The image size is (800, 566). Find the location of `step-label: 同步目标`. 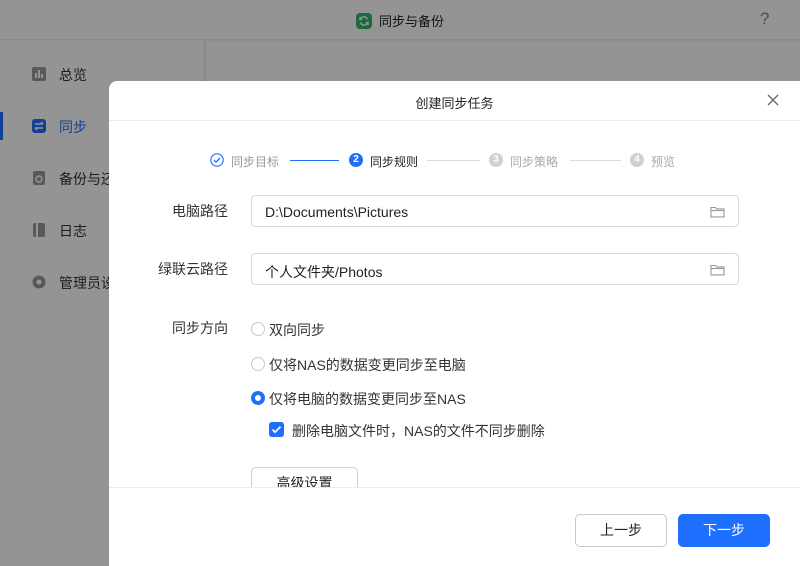

step-label: 同步目标 is located at coordinates (255, 162).